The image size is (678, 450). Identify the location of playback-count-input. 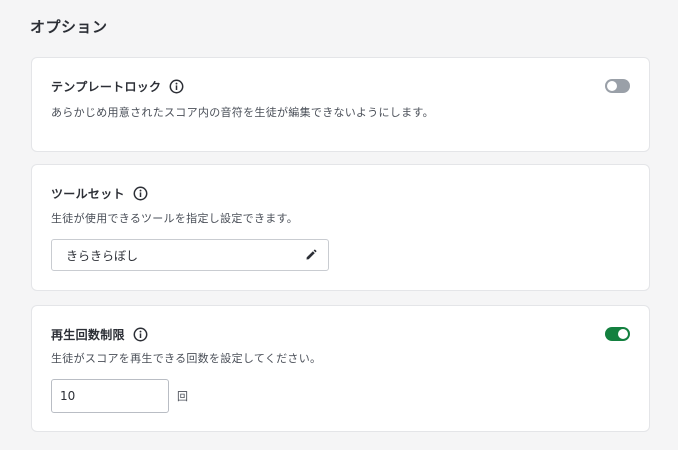
(110, 396).